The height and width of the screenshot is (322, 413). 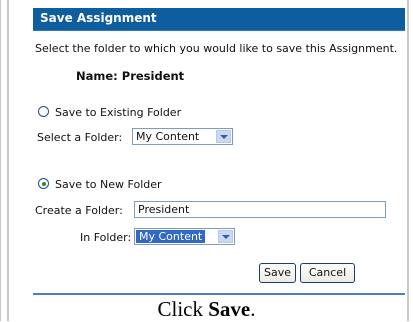 I want to click on create-folder-input: President, so click(x=260, y=209).